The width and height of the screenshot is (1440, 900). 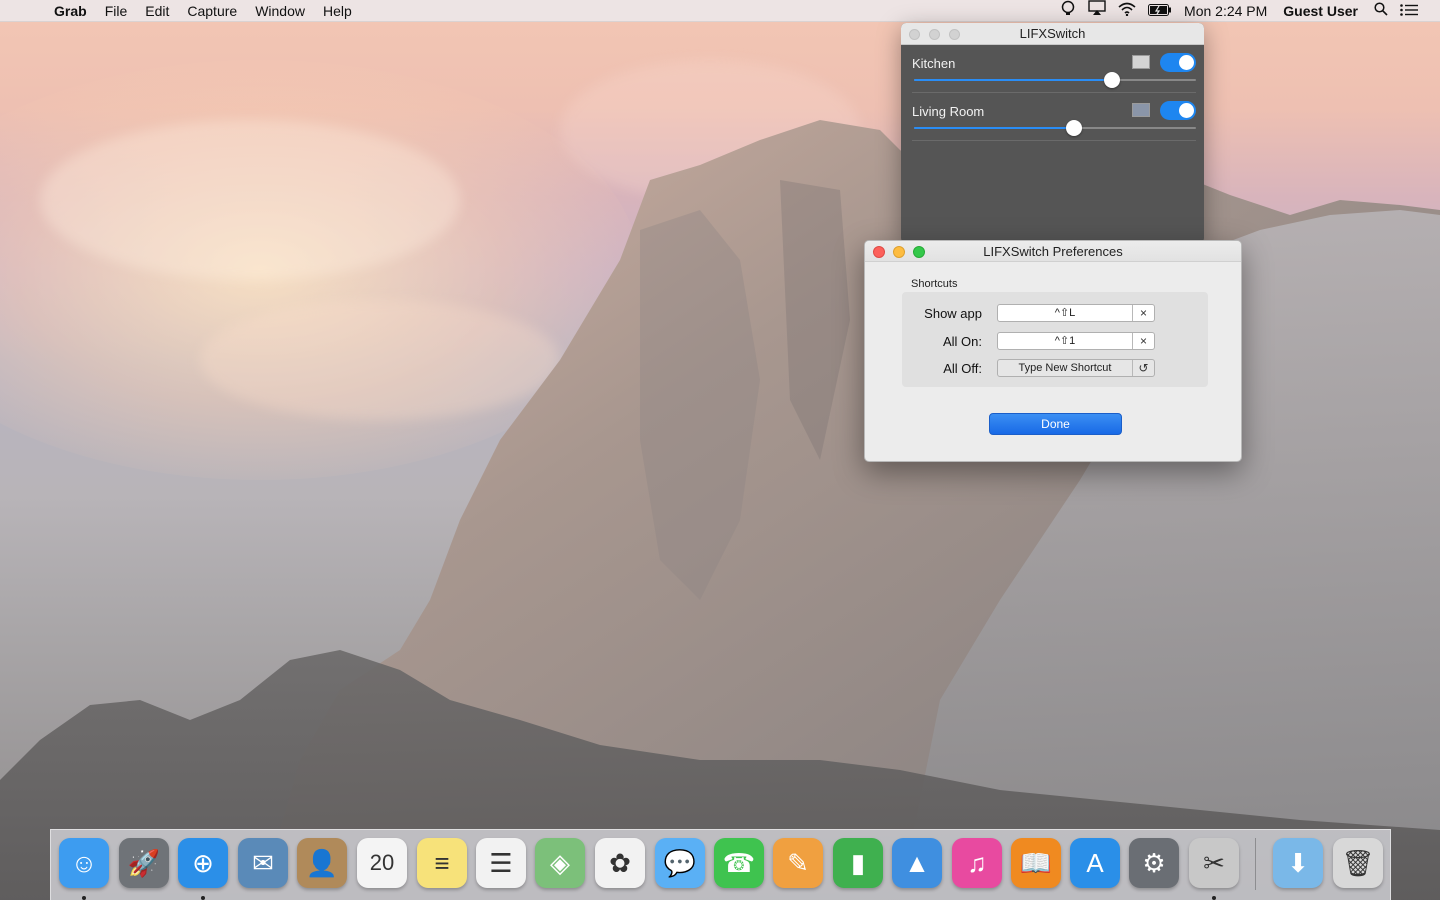 What do you see at coordinates (1255, 864) in the screenshot?
I see `dock-separator` at bounding box center [1255, 864].